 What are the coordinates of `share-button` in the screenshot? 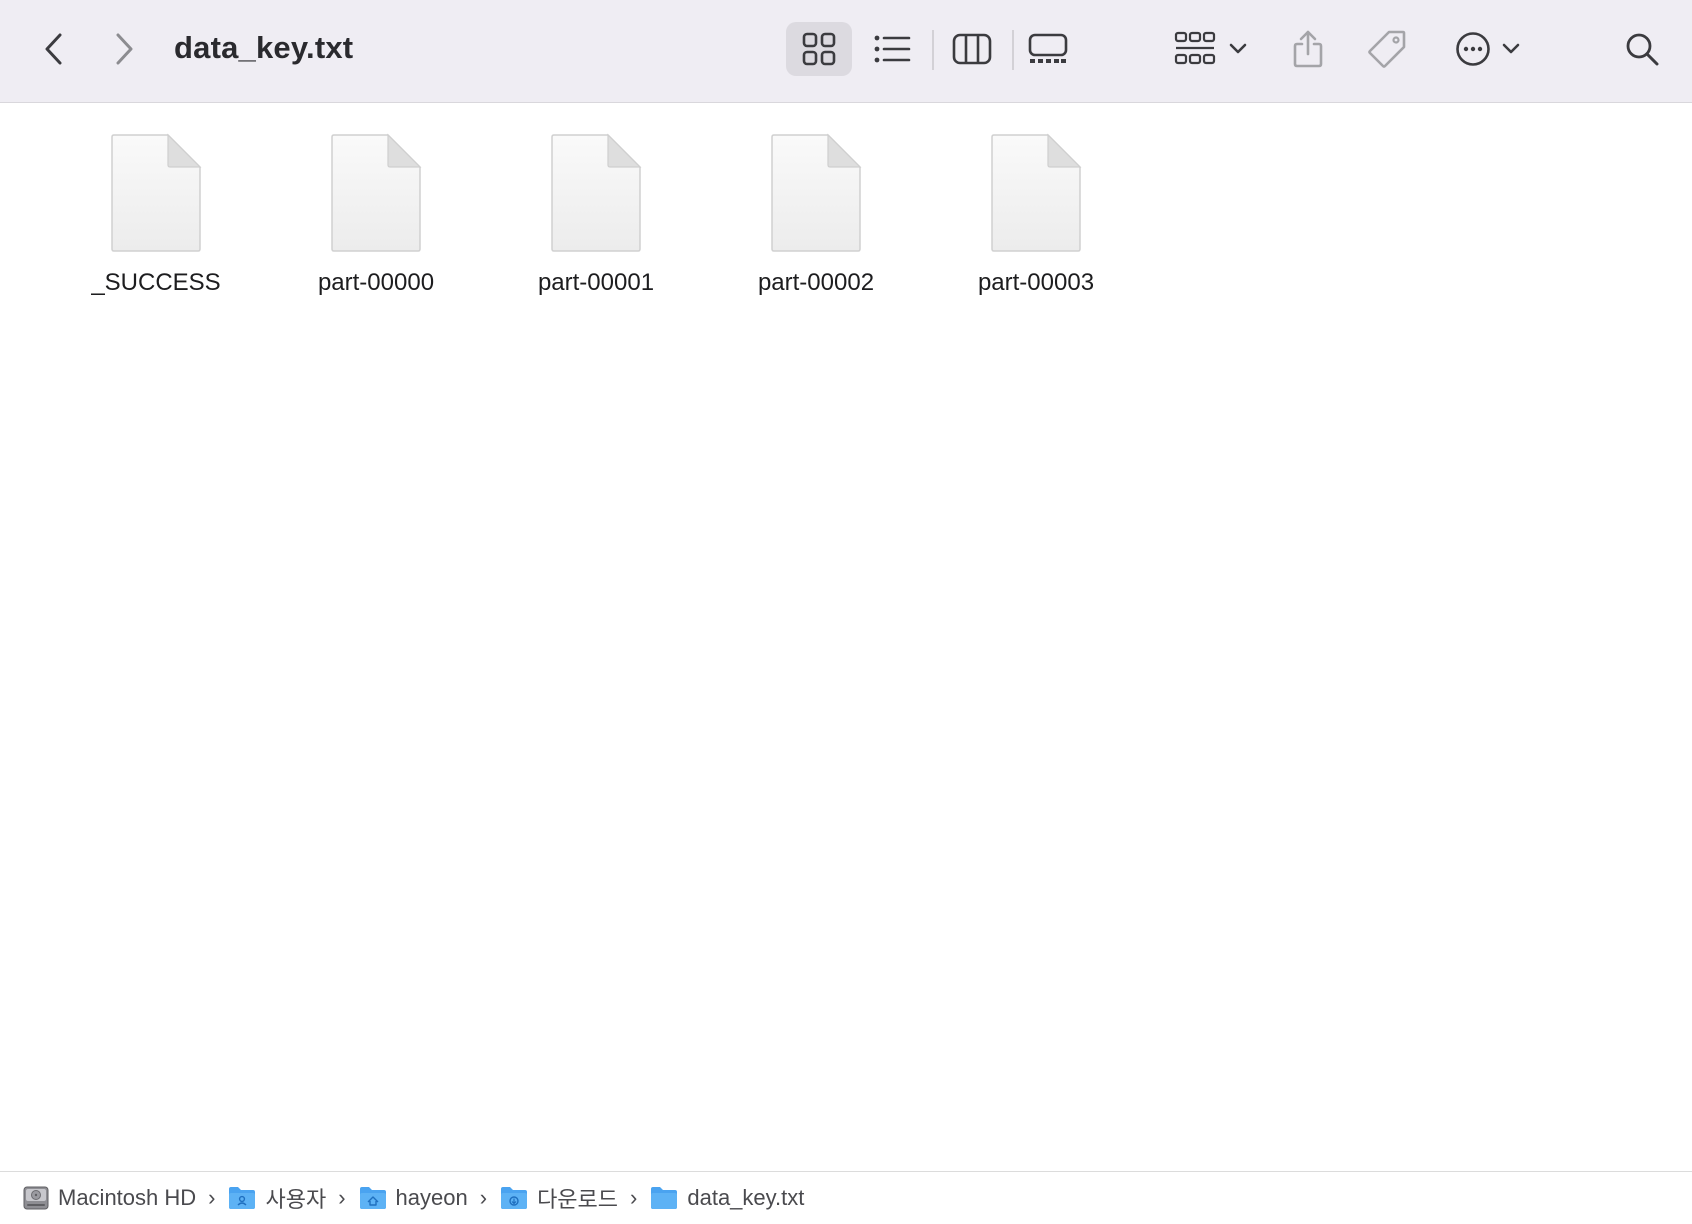 It's located at (1308, 49).